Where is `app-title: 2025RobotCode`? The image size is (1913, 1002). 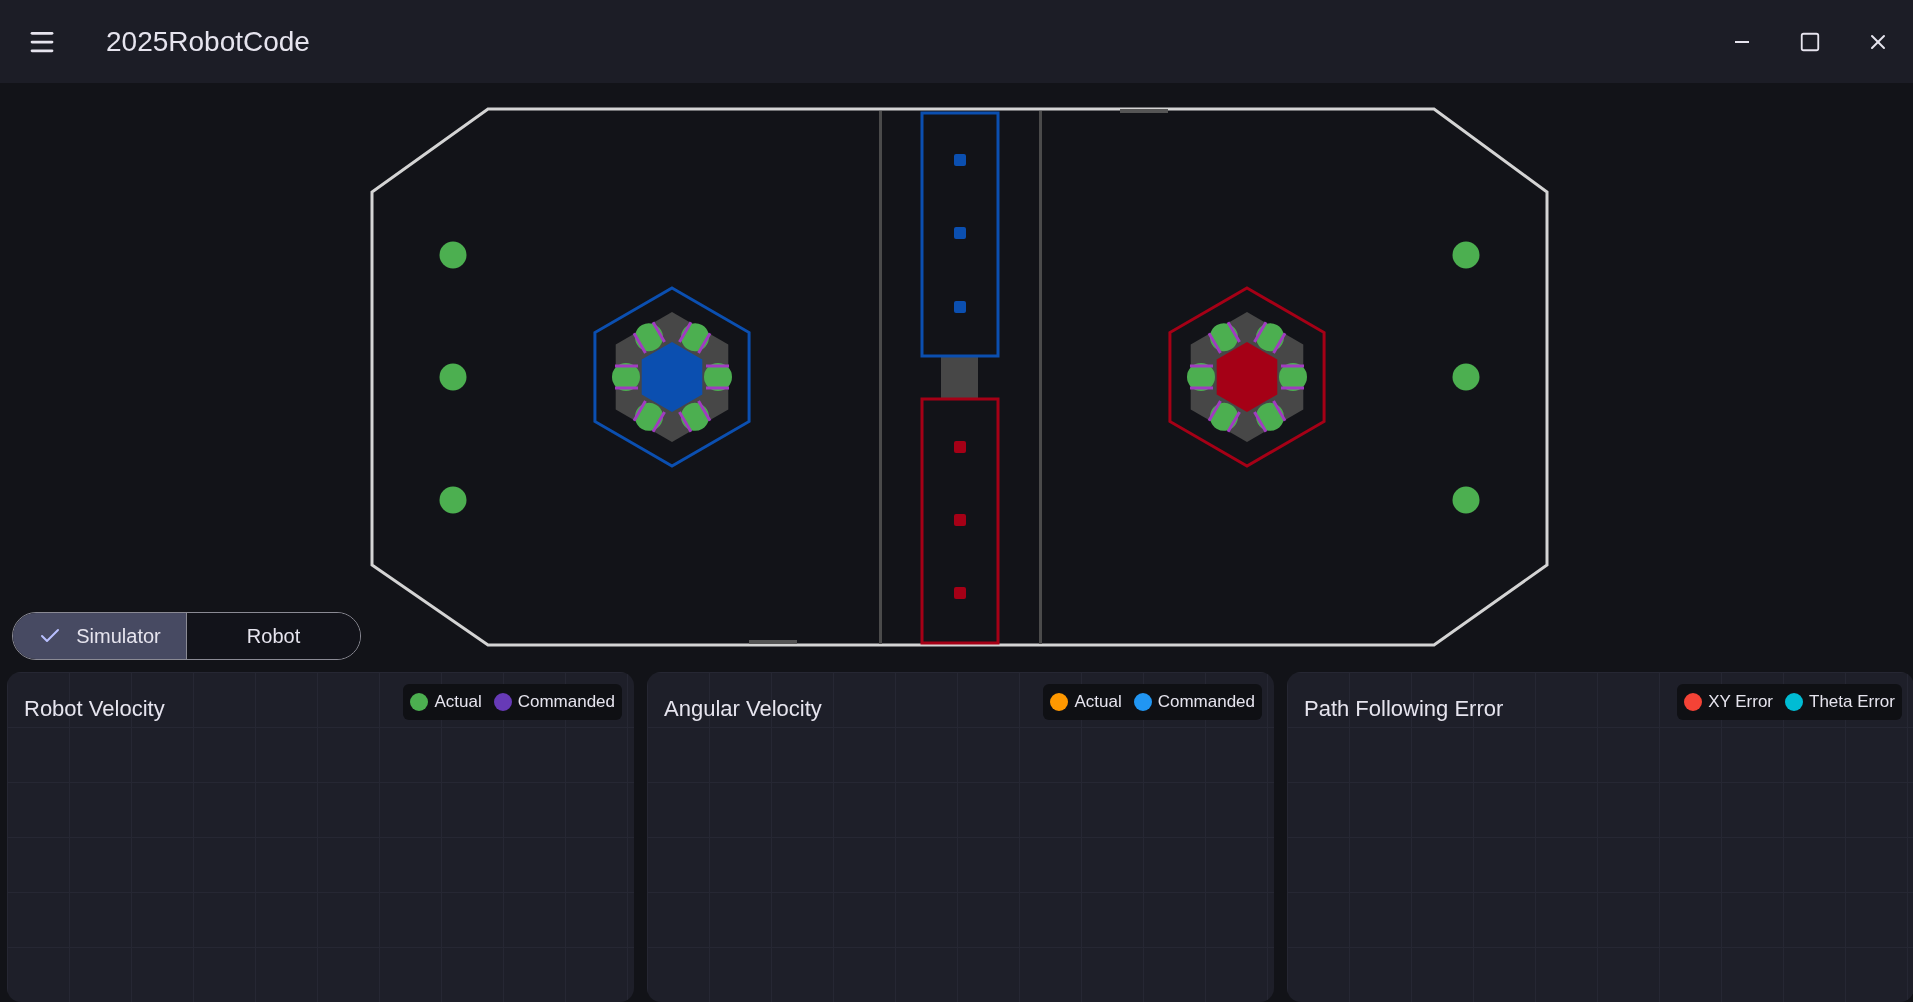
app-title: 2025RobotCode is located at coordinates (208, 41).